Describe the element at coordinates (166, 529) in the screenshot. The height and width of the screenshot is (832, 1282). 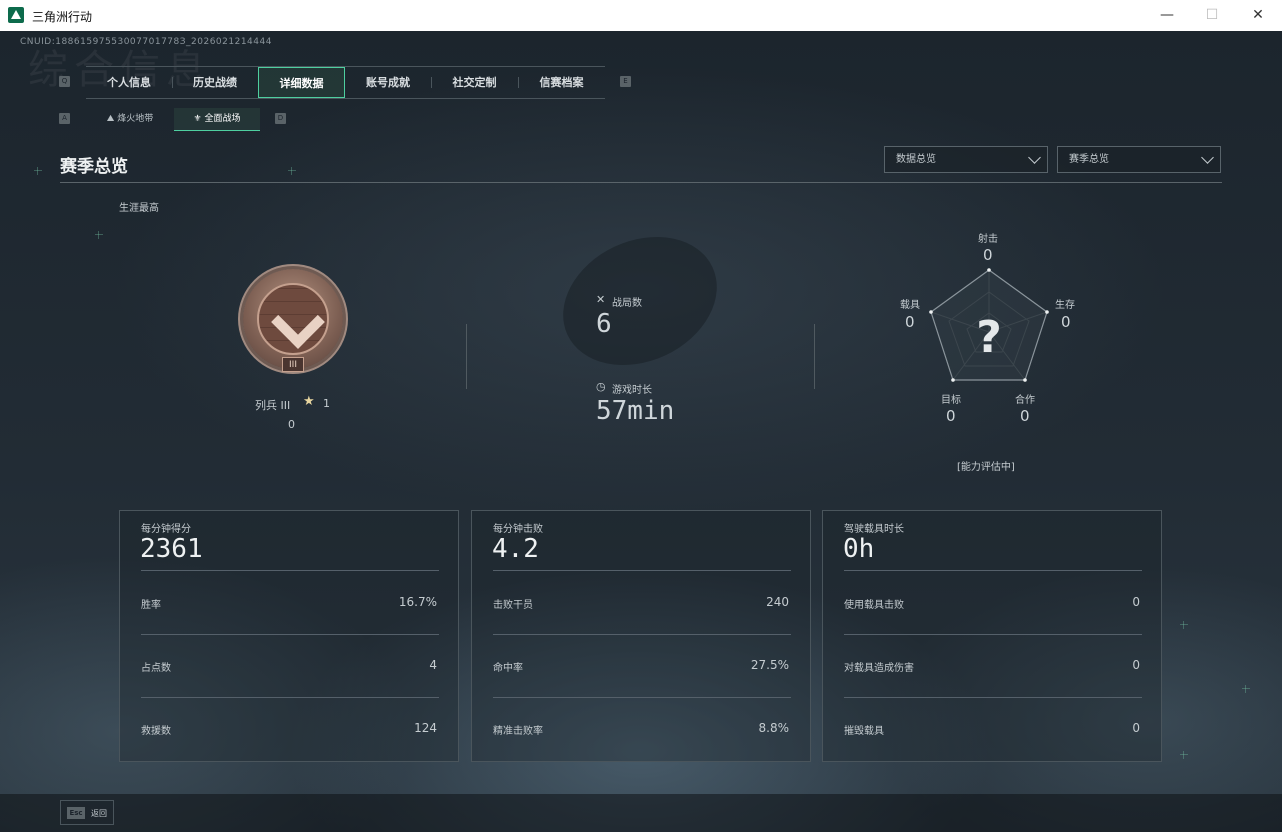
I see `card-title: 每分钟得分` at that location.